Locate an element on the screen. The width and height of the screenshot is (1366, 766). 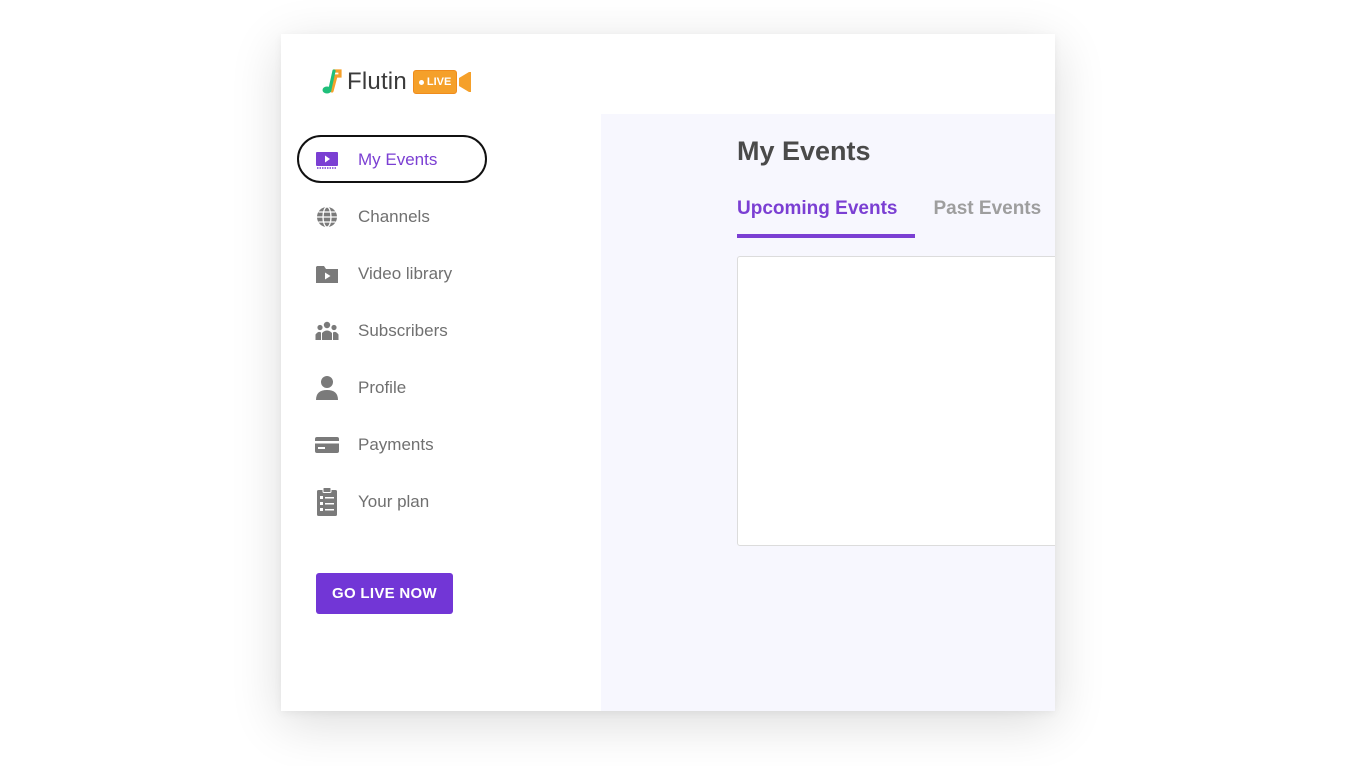
page-title: My Events is located at coordinates (804, 151).